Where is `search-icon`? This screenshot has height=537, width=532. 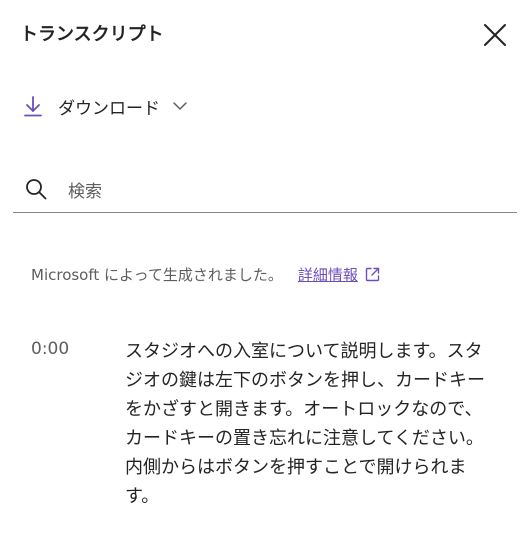 search-icon is located at coordinates (36, 189).